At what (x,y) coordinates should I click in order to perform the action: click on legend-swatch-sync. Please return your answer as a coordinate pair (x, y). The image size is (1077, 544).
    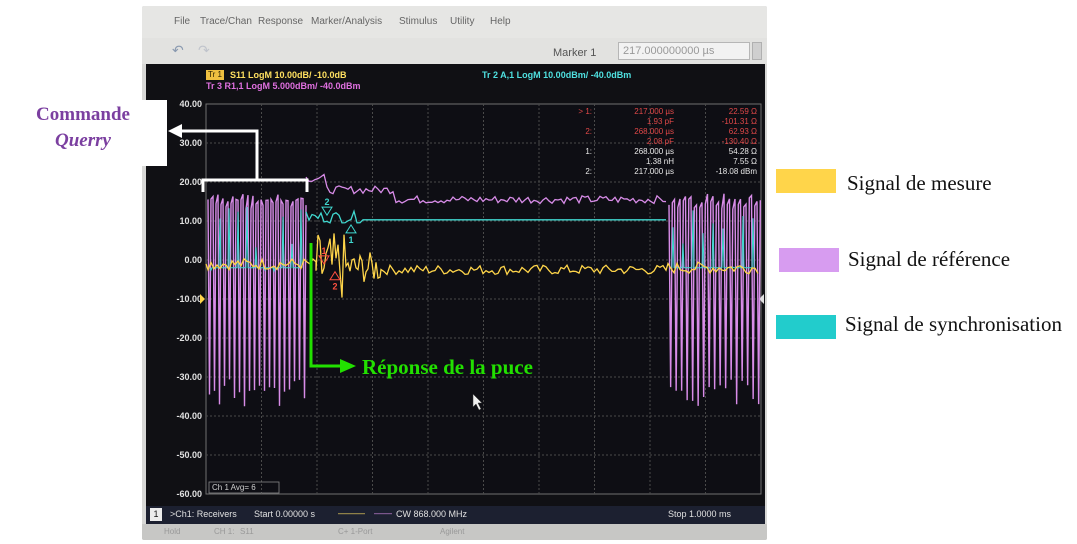
    Looking at the image, I should click on (806, 327).